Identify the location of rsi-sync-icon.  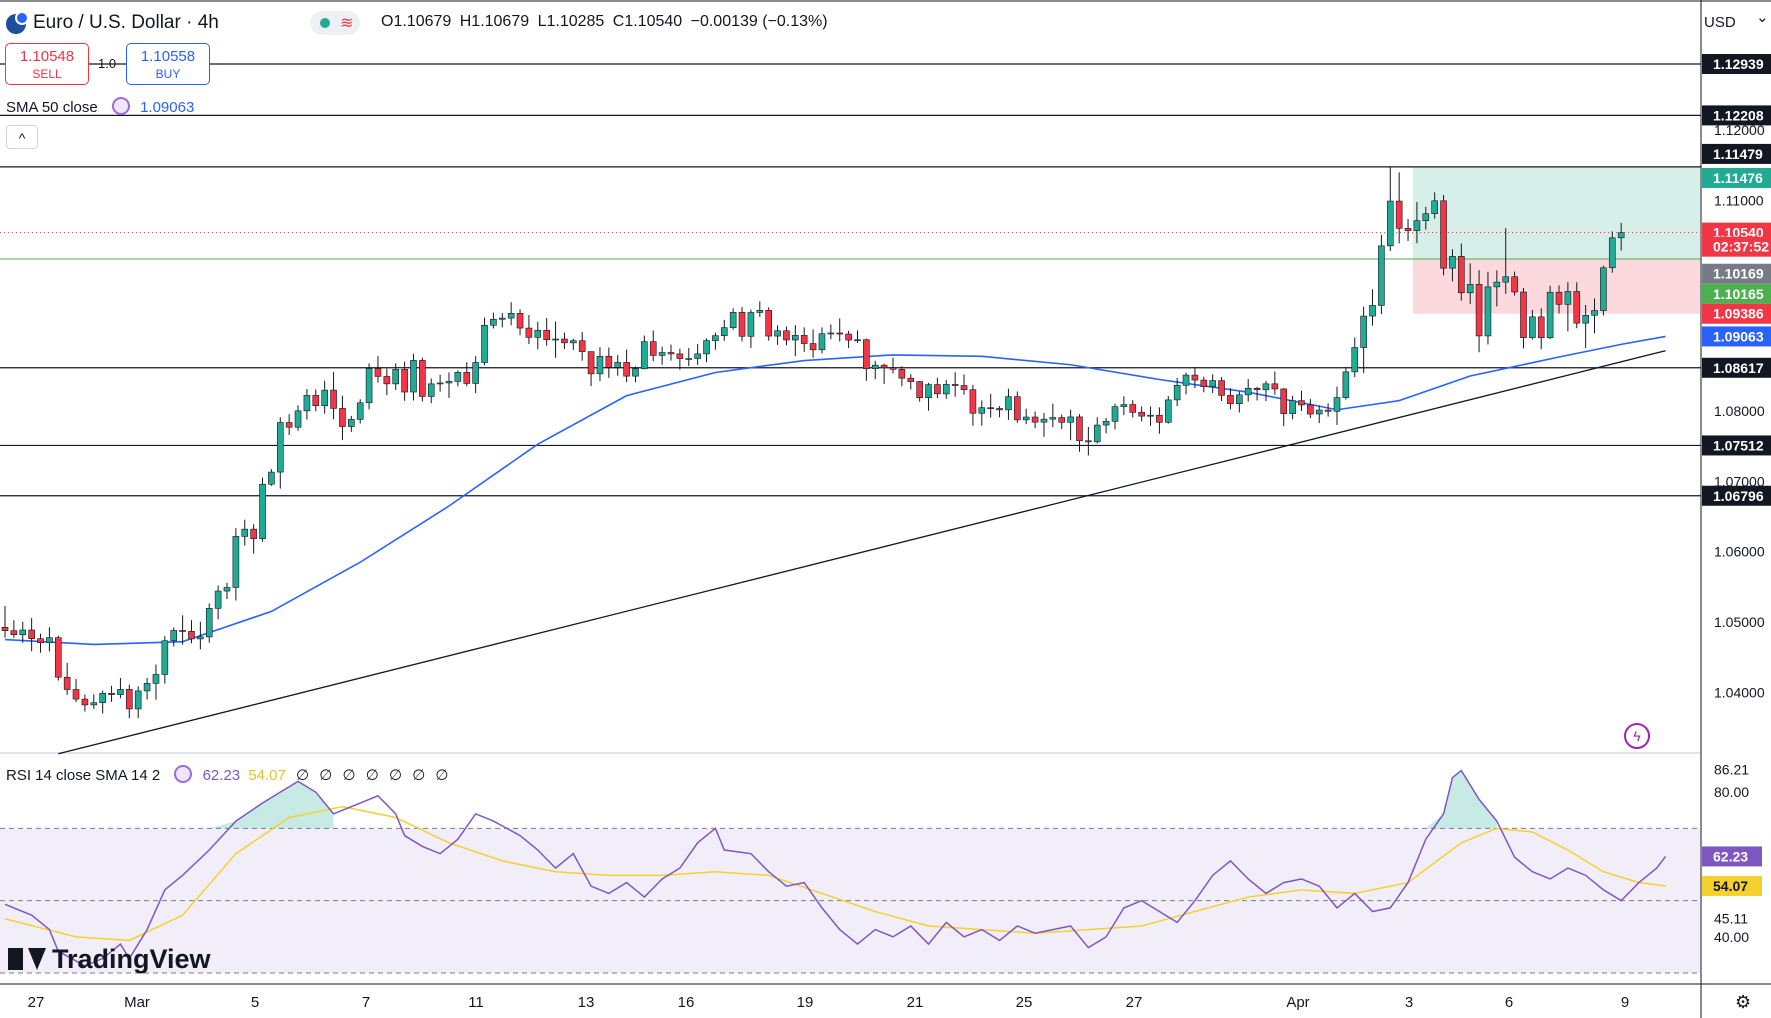
(183, 774).